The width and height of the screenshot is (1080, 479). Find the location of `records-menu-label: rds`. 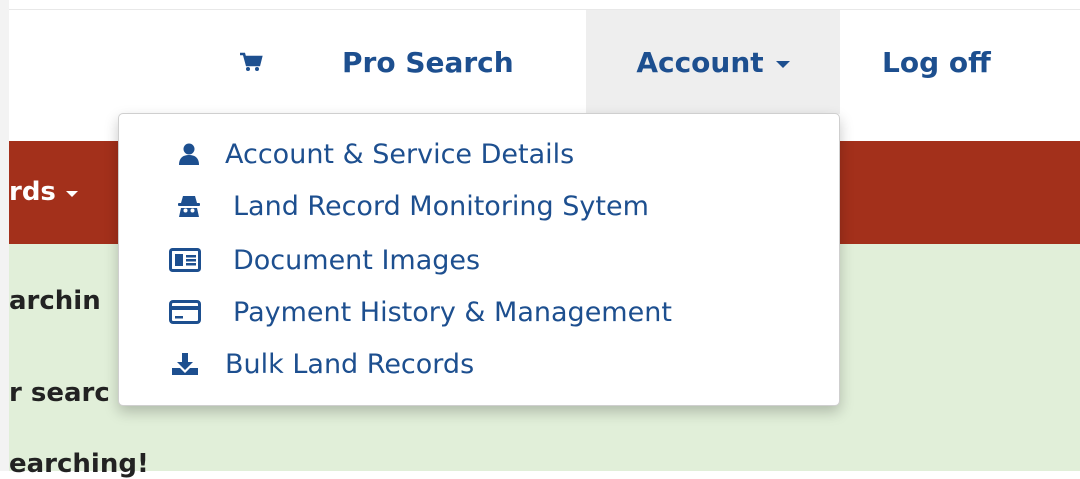

records-menu-label: rds is located at coordinates (32, 192).